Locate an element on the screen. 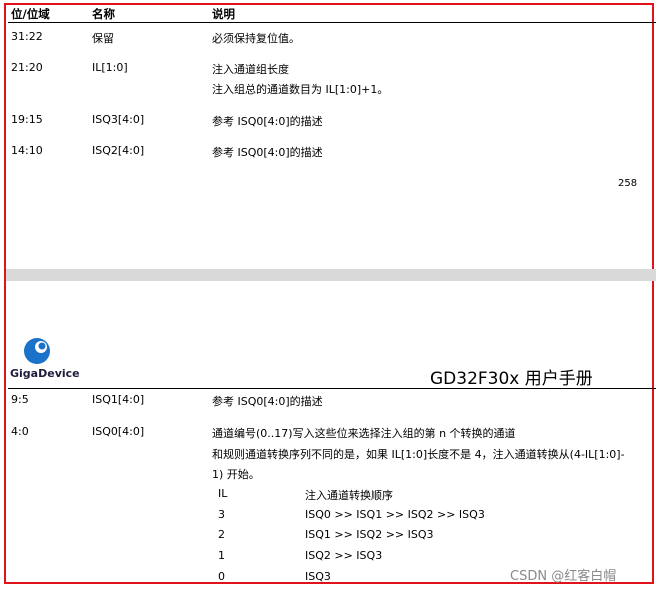 The width and height of the screenshot is (661, 591). subtable-order: ISQ1 >> ISQ2 >> ISQ3 is located at coordinates (369, 534).